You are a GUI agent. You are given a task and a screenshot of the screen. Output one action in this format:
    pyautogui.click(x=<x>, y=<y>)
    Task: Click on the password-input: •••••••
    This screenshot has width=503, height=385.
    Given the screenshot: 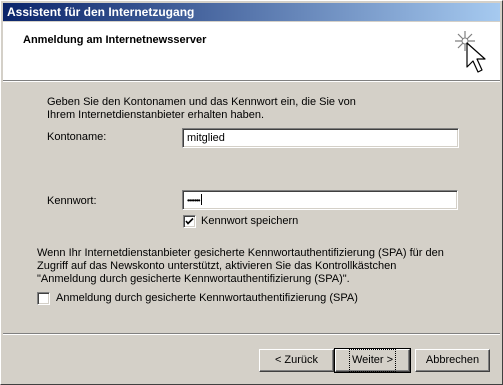 What is the action you would take?
    pyautogui.click(x=320, y=200)
    